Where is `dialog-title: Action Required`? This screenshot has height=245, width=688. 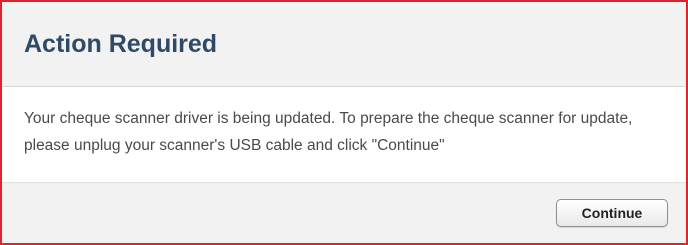 dialog-title: Action Required is located at coordinates (121, 44).